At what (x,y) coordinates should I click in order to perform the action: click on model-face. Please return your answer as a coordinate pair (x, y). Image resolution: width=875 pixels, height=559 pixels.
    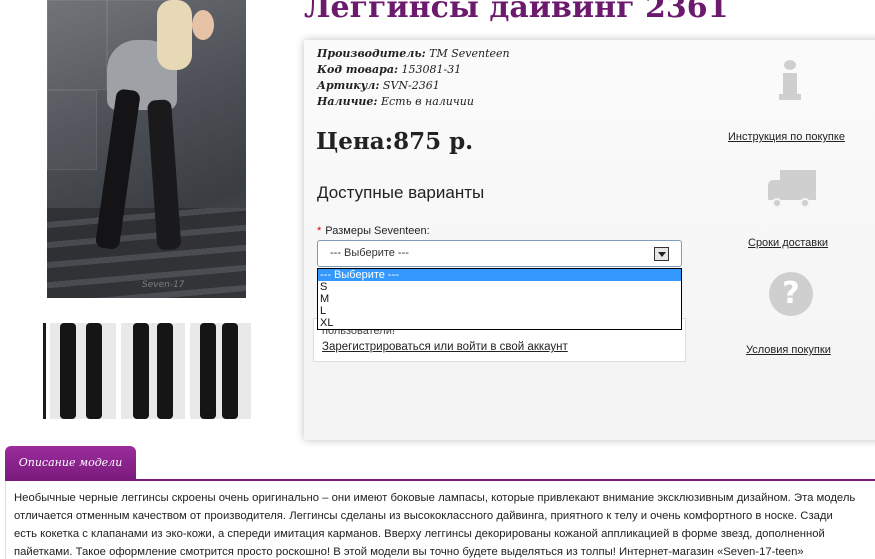
    Looking at the image, I should click on (203, 25).